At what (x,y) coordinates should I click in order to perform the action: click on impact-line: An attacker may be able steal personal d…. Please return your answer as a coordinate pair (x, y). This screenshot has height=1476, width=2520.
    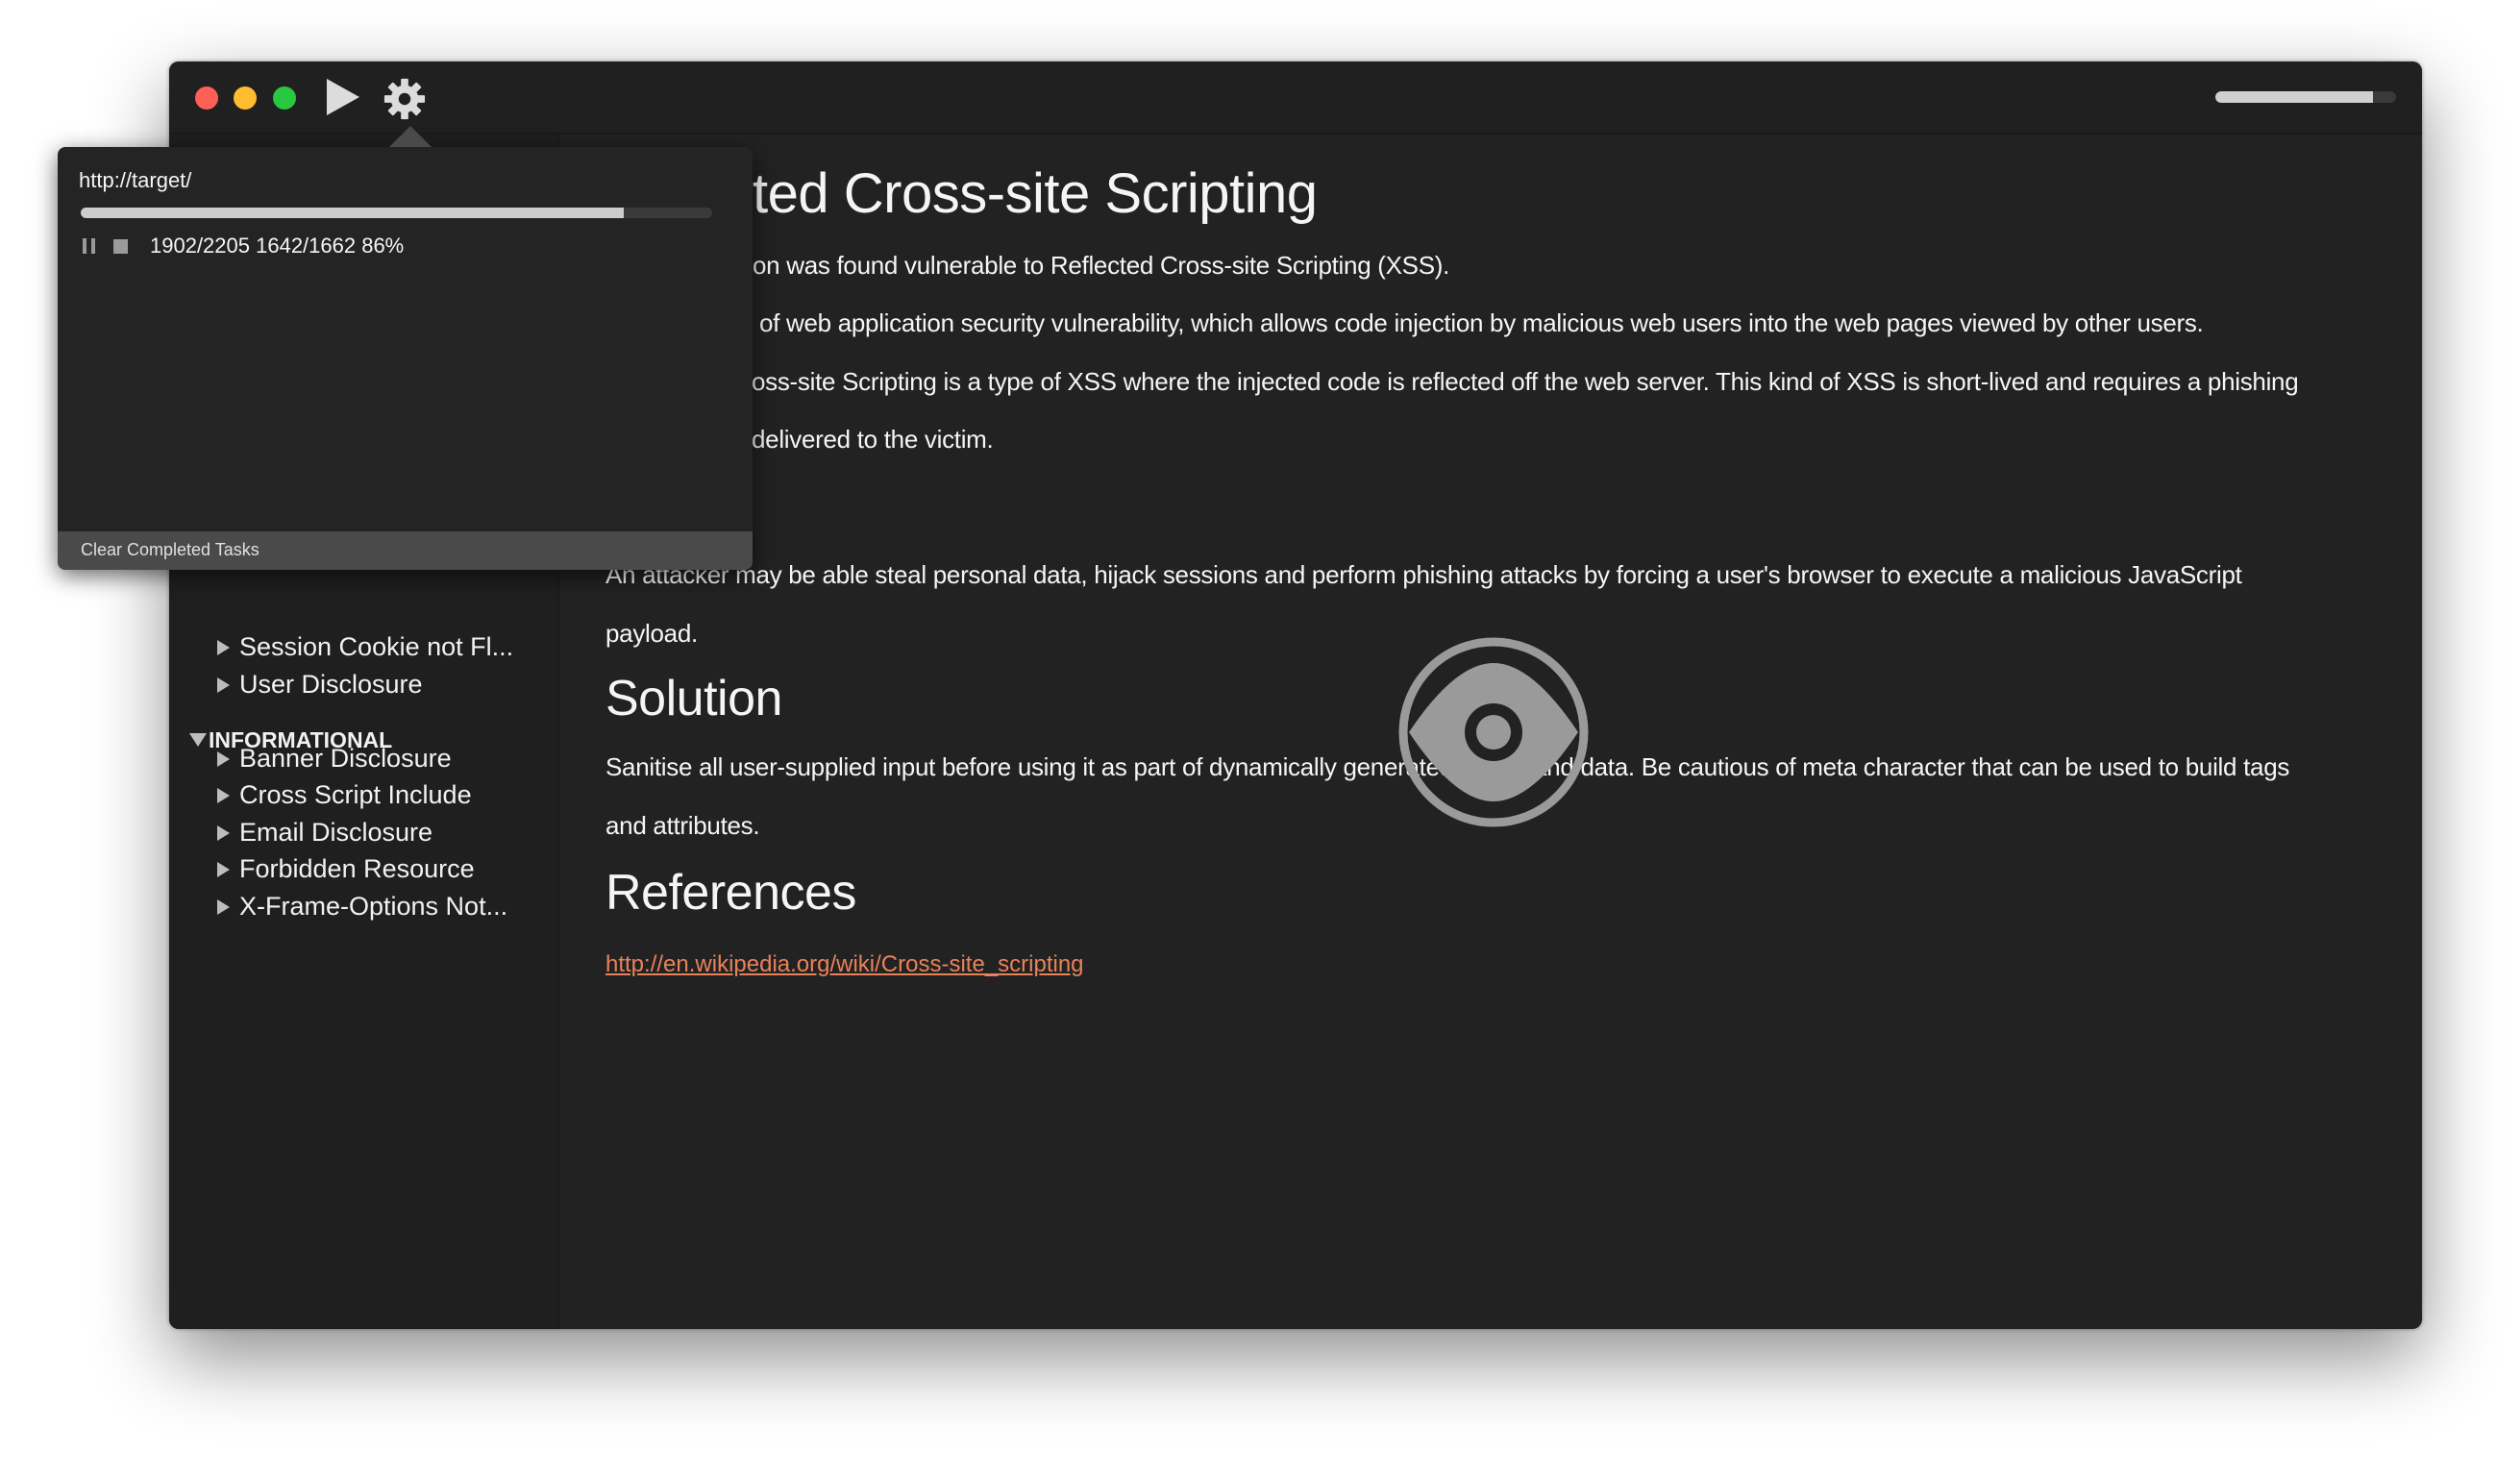
    Looking at the image, I should click on (1424, 574).